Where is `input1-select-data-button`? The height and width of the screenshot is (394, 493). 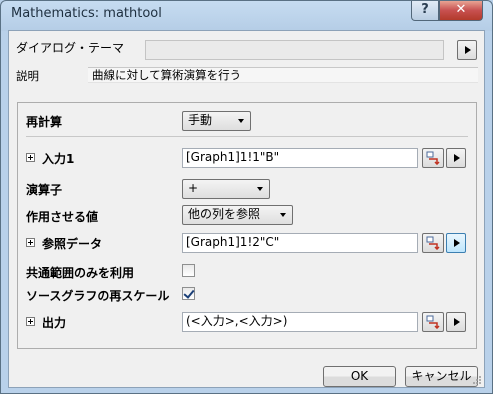 input1-select-data-button is located at coordinates (433, 158).